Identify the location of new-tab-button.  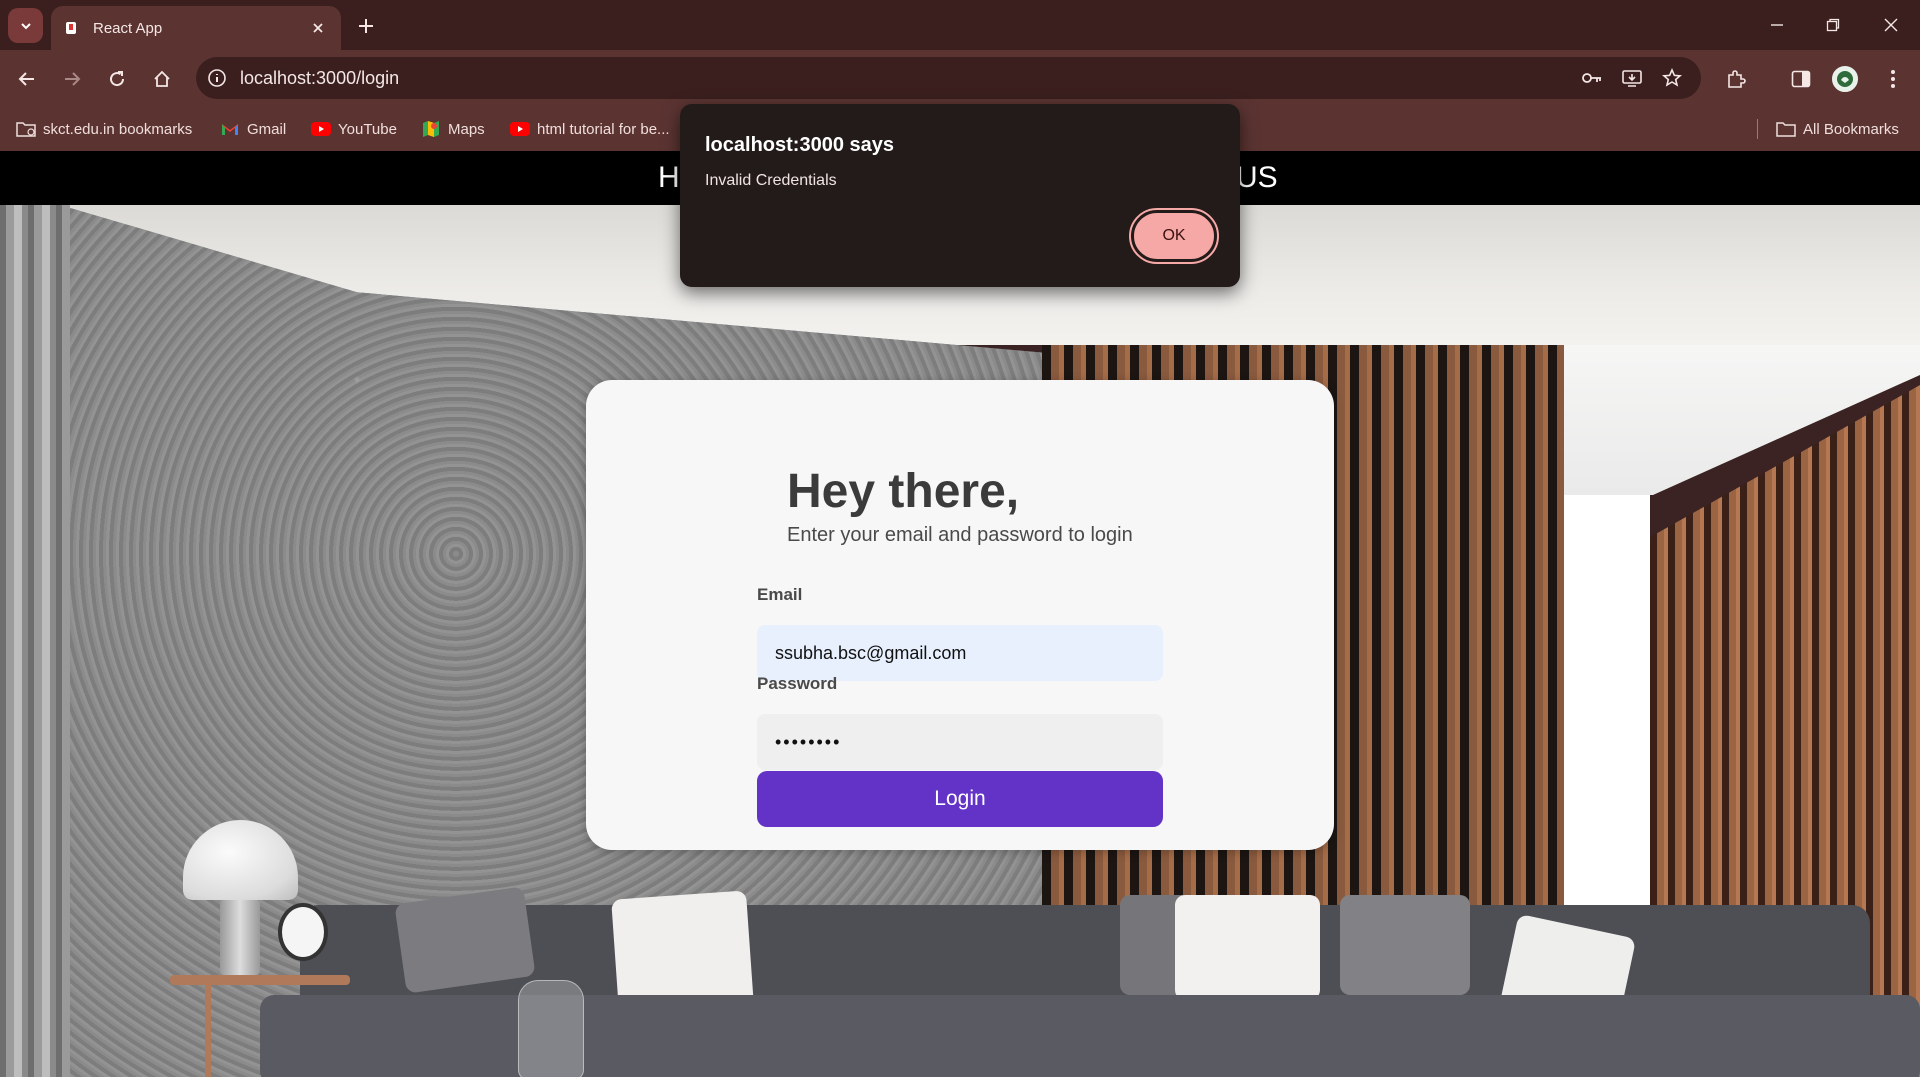
(366, 26).